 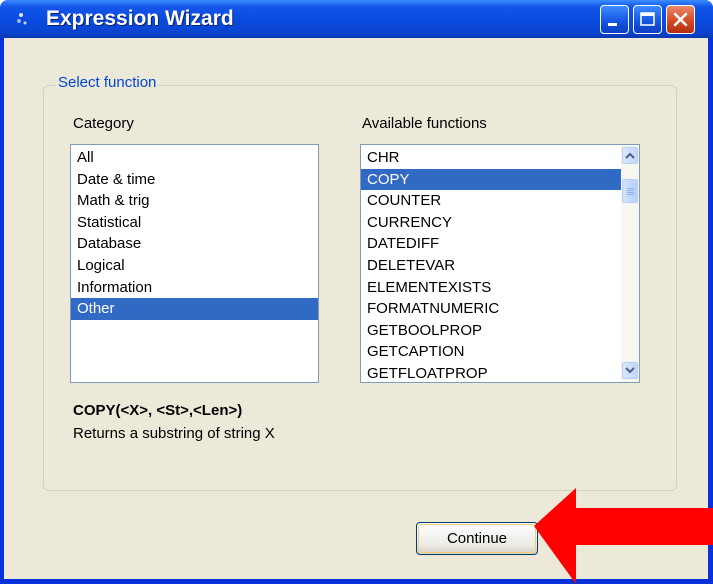 What do you see at coordinates (194, 309) in the screenshot?
I see `category-item: Other` at bounding box center [194, 309].